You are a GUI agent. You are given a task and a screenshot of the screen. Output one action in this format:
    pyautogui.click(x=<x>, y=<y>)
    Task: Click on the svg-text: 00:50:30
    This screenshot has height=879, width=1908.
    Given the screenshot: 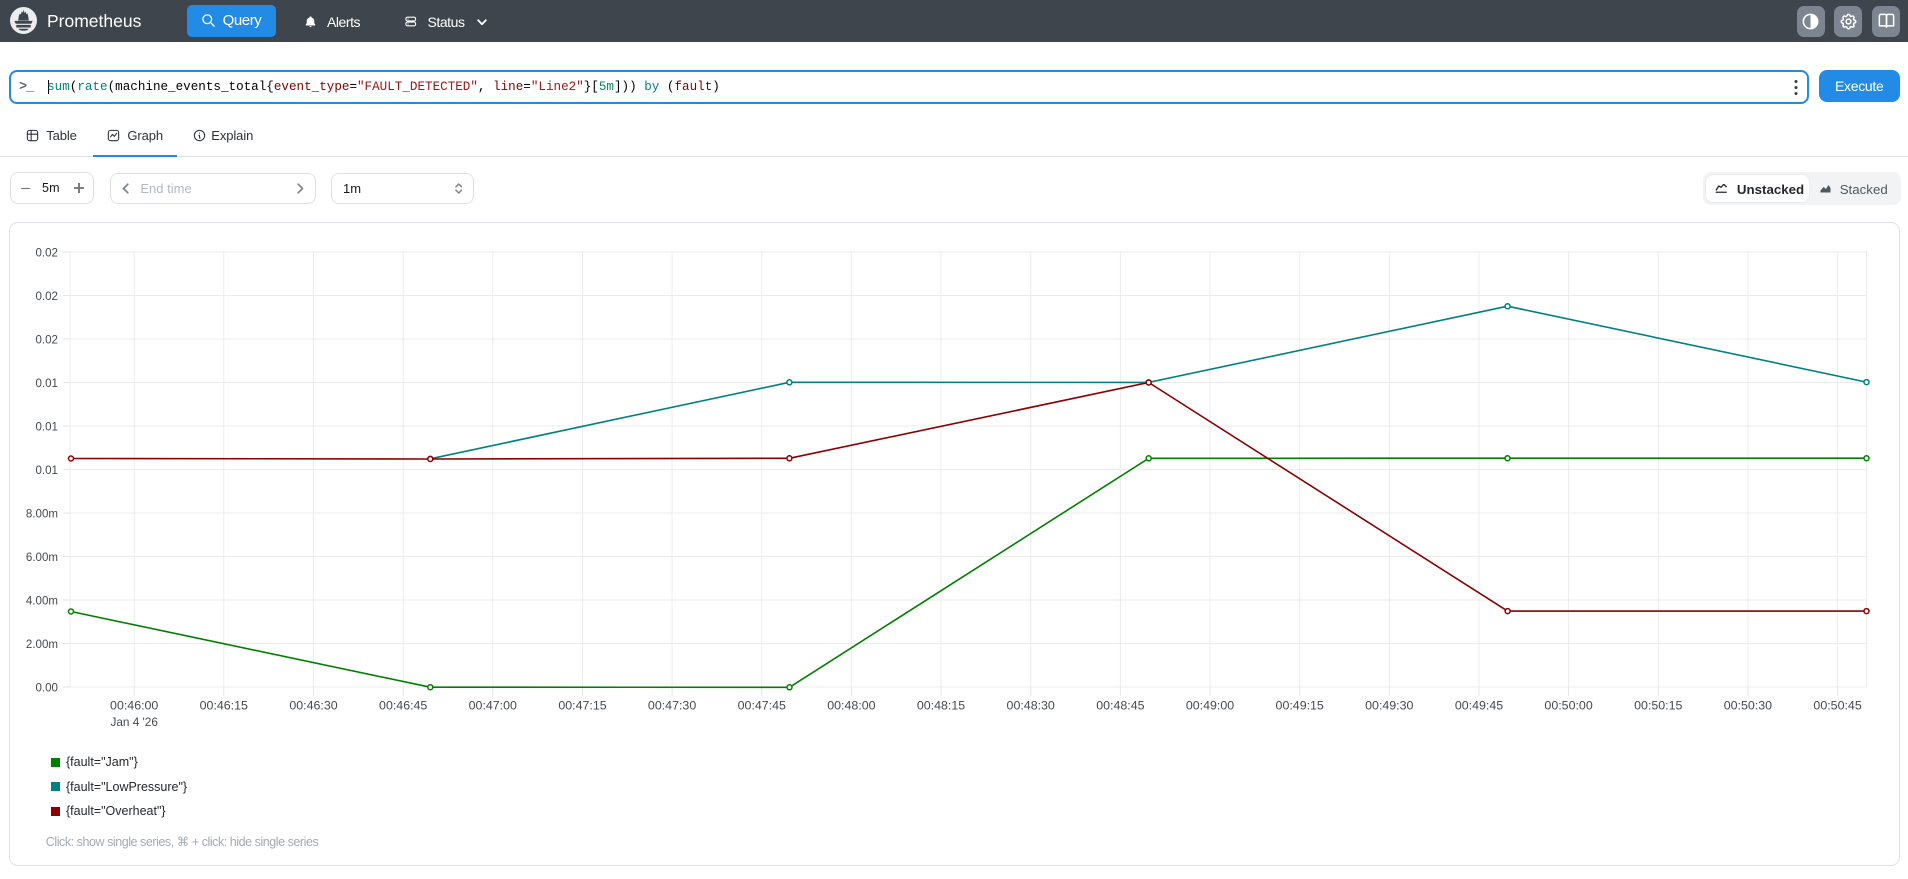 What is the action you would take?
    pyautogui.click(x=1748, y=705)
    